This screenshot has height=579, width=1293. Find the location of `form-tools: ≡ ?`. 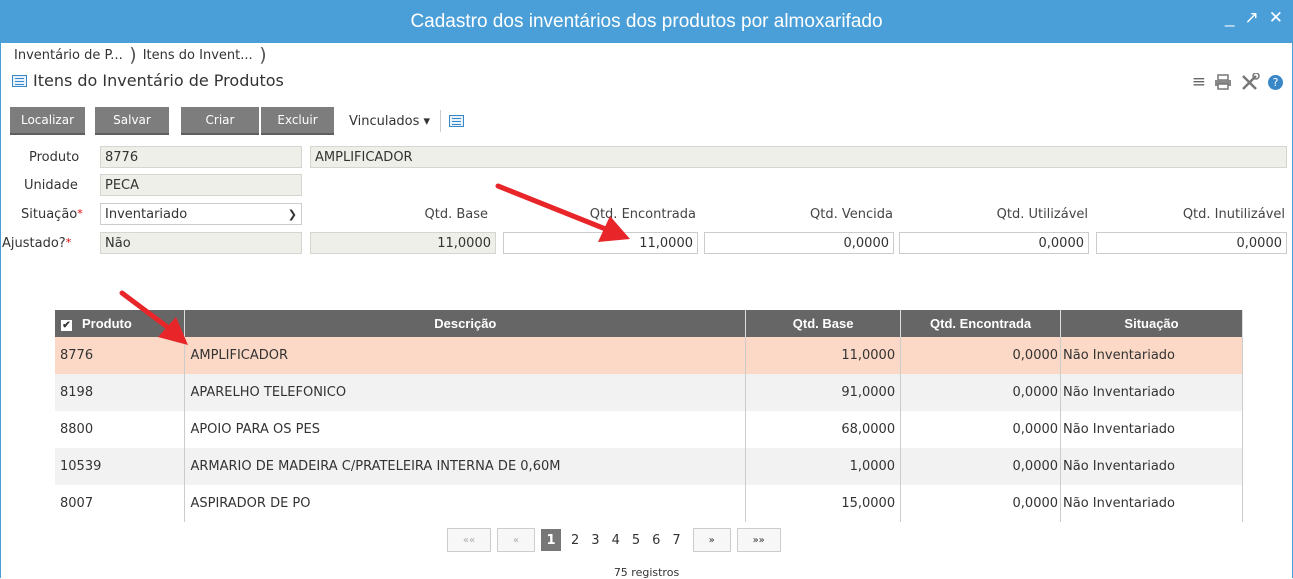

form-tools: ≡ ? is located at coordinates (1237, 82).